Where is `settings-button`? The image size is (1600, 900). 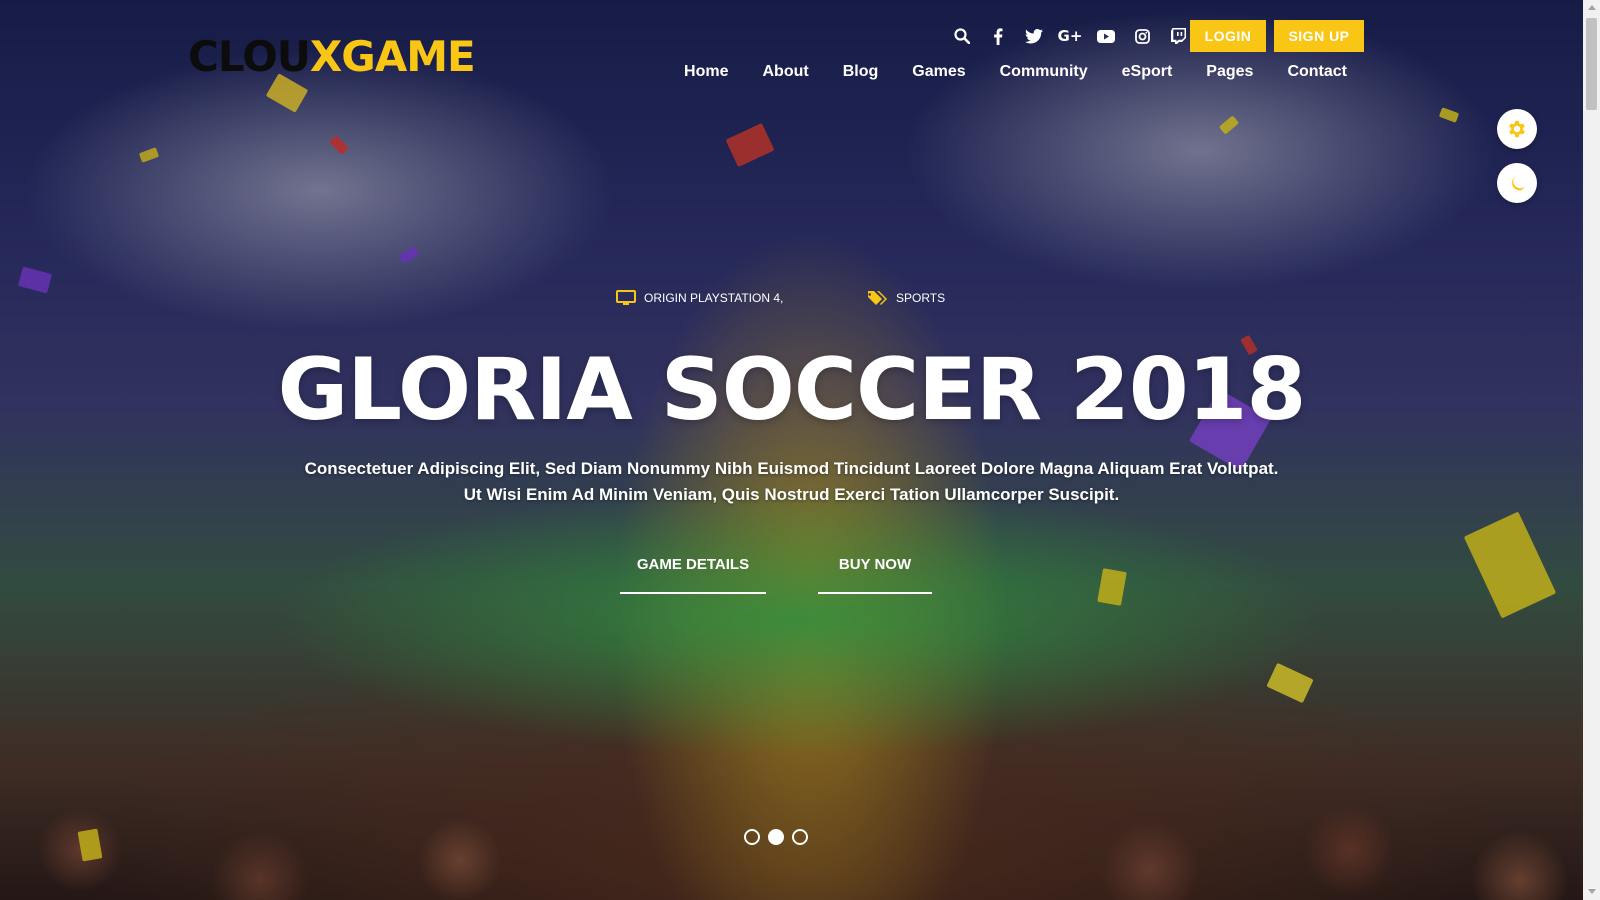
settings-button is located at coordinates (1517, 129).